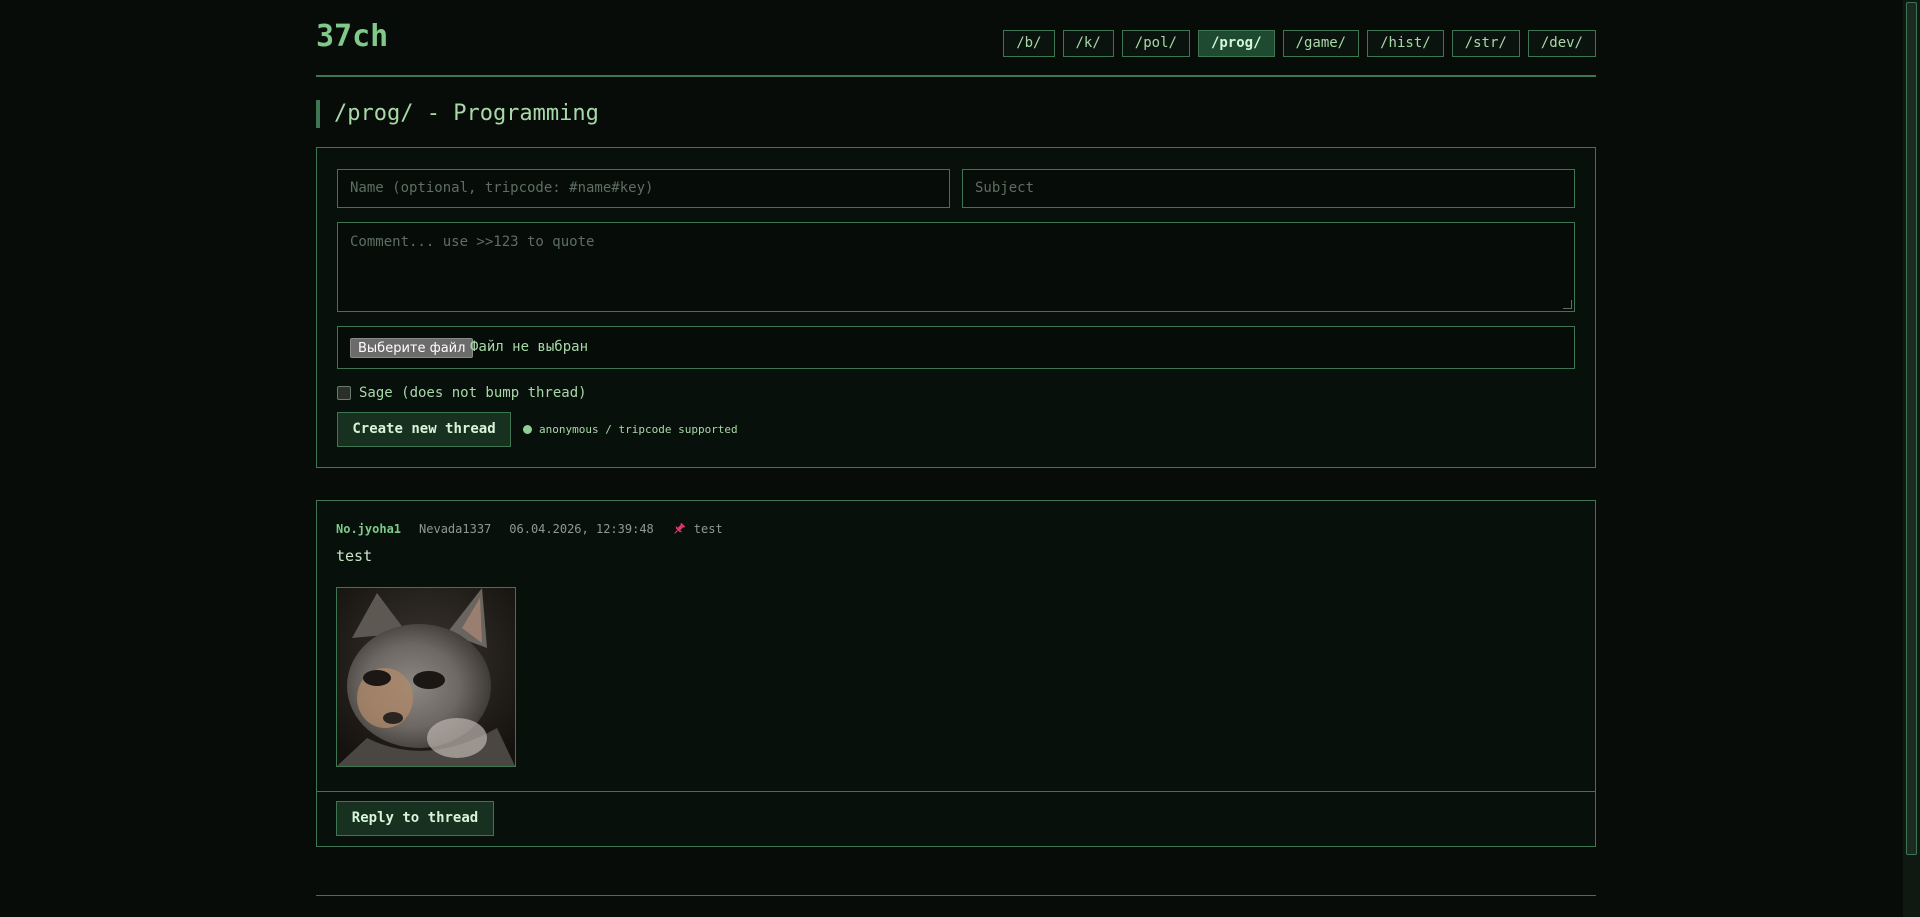 Image resolution: width=1920 pixels, height=917 pixels. I want to click on sage-checkbox, so click(344, 393).